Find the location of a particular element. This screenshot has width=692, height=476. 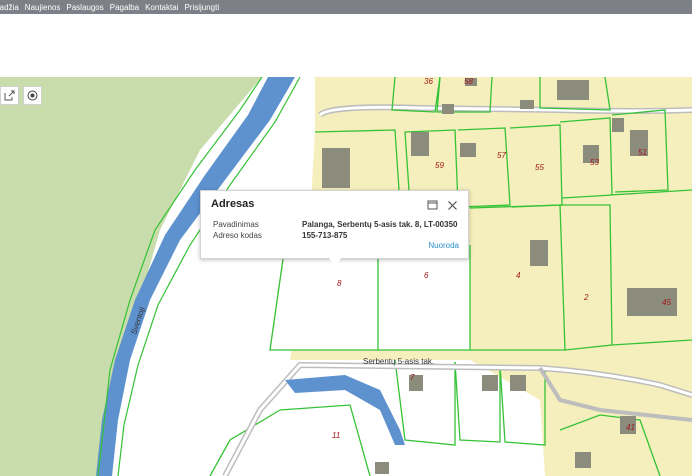

plot-number: 2 is located at coordinates (586, 297).